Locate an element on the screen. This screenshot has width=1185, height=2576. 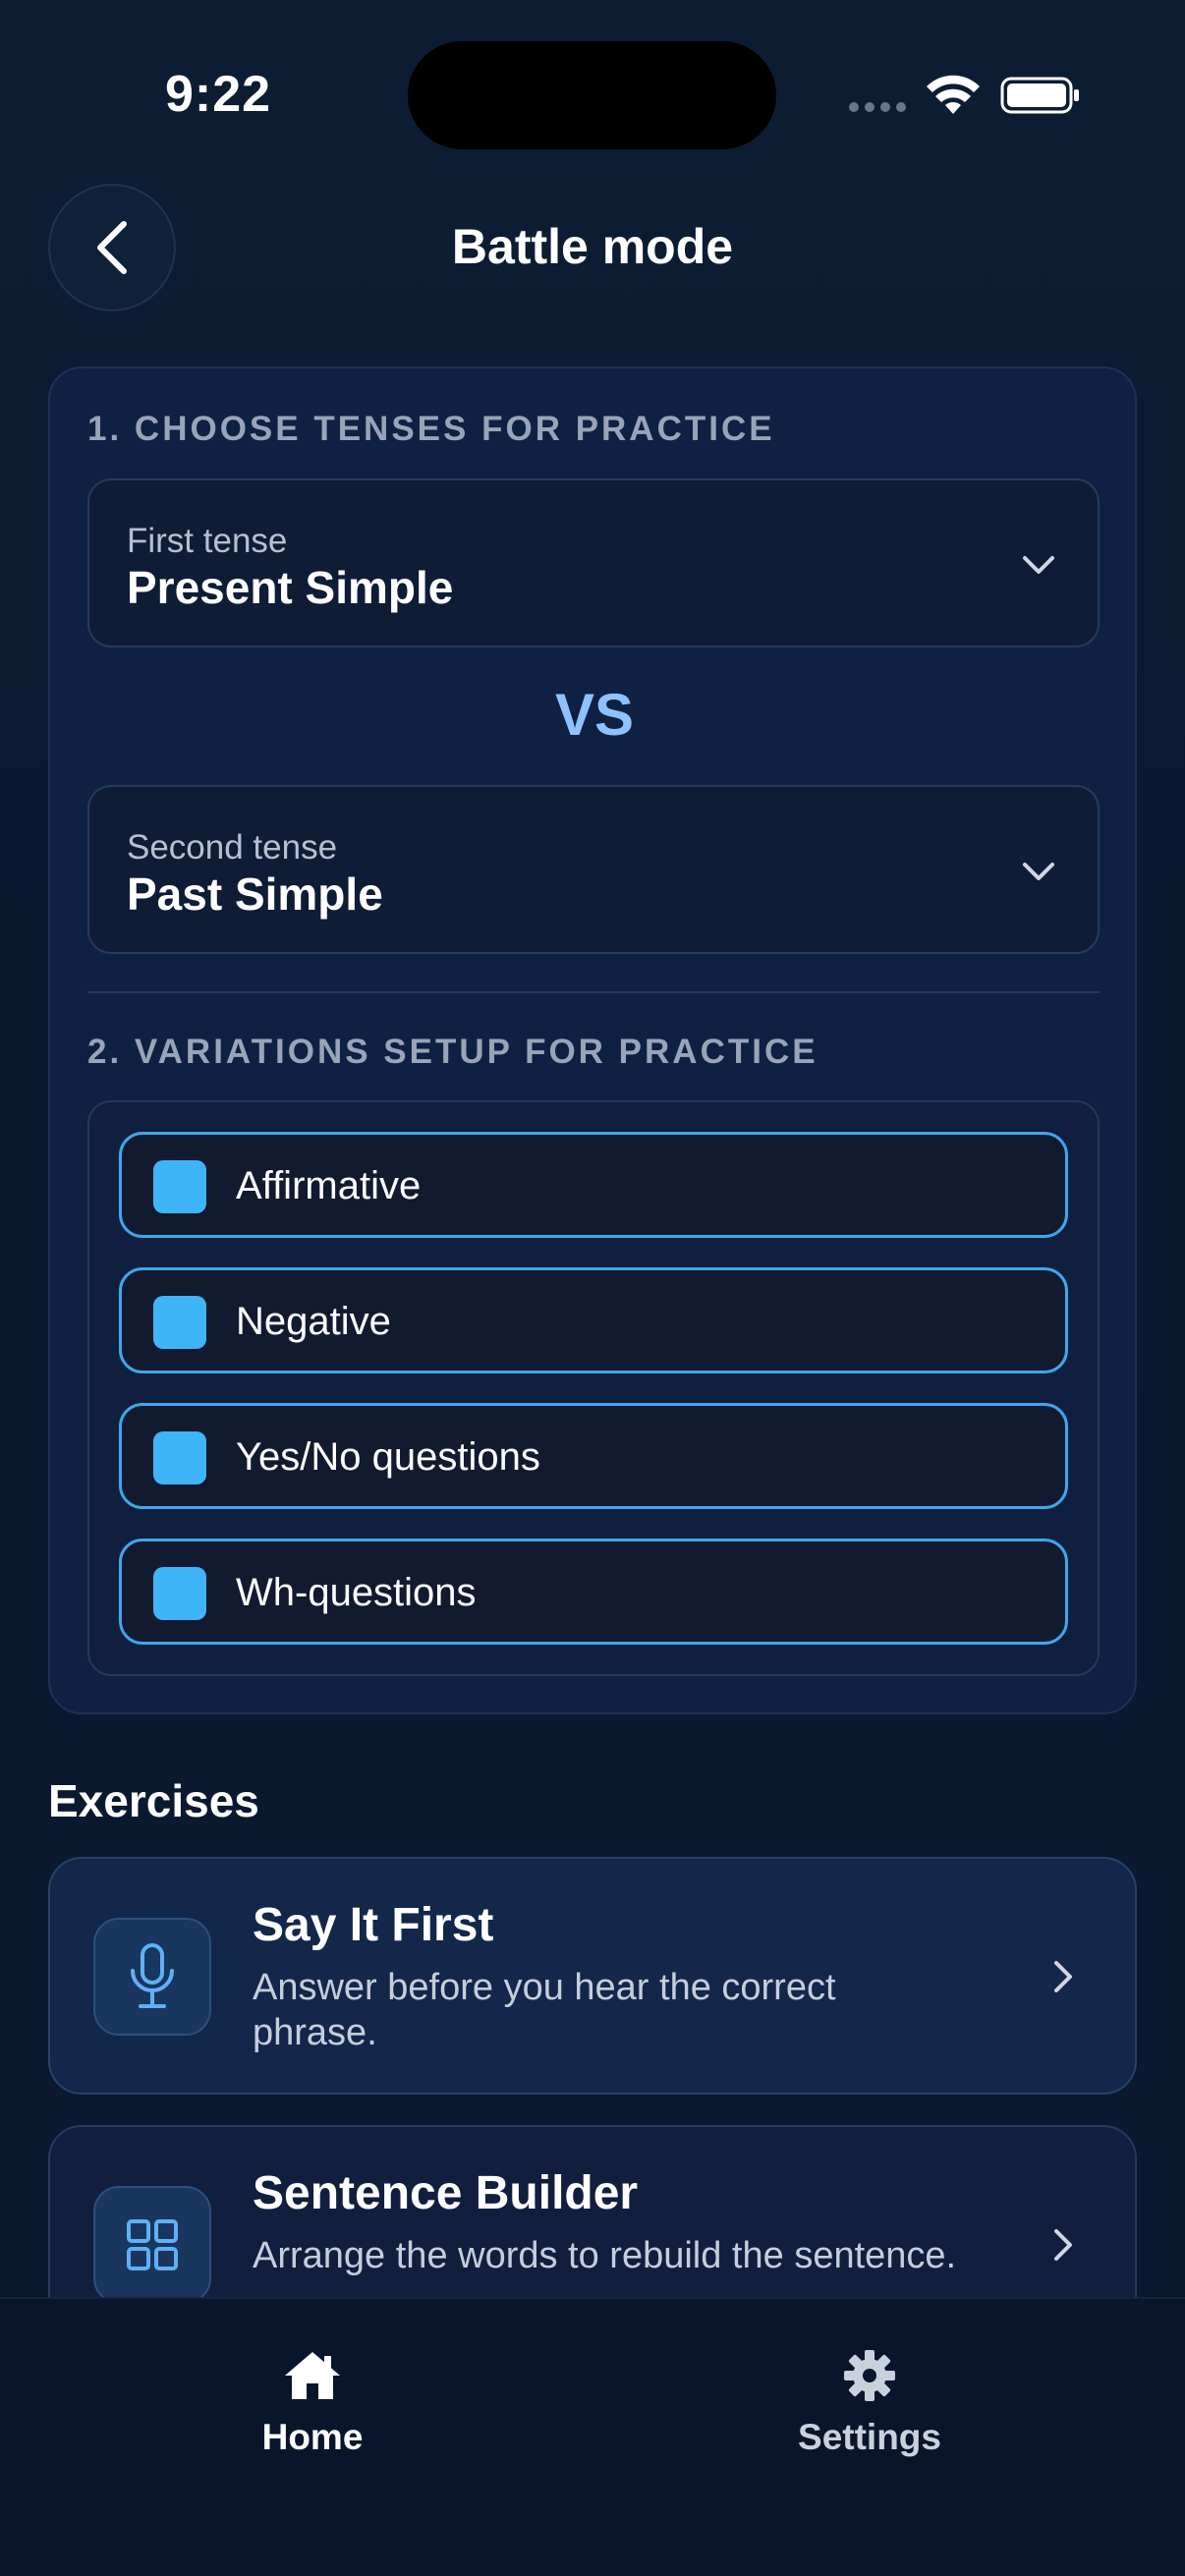
variation-label: Wh-questions is located at coordinates (356, 1592).